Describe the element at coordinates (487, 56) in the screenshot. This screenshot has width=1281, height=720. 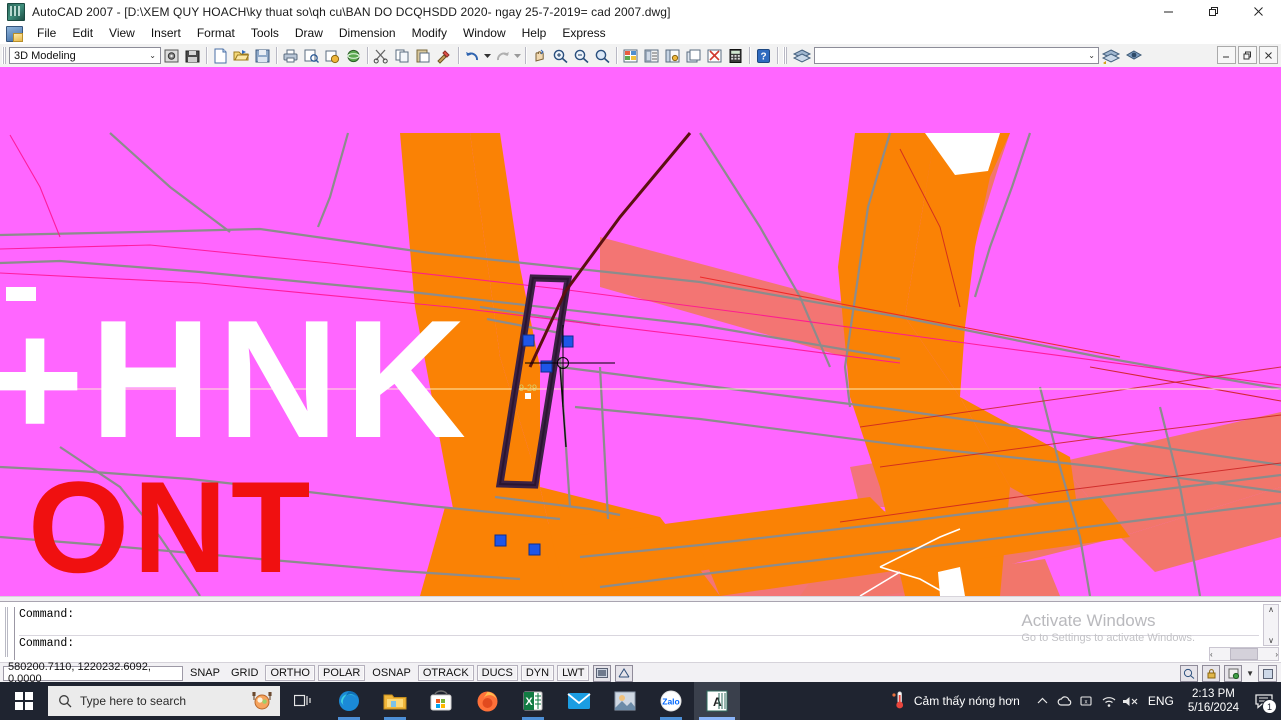
I see `undo-dropdown-icon` at that location.